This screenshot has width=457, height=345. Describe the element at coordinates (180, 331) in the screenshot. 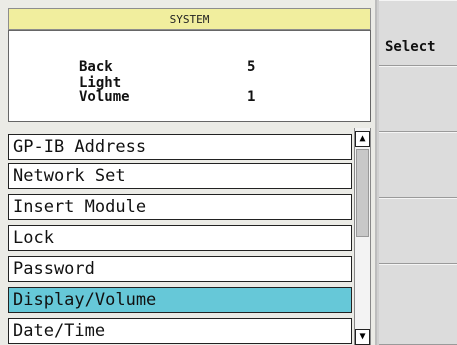

I see `menu-item-date-time: Date/Time` at that location.